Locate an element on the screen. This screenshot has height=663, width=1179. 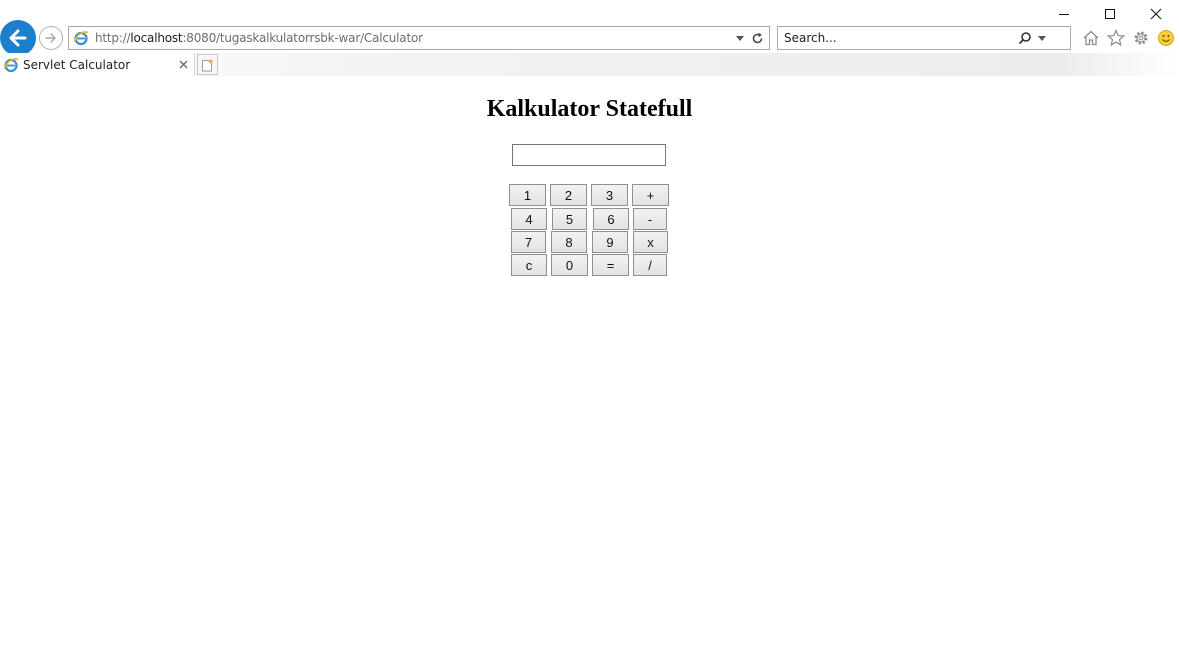
window-controls is located at coordinates (1110, 14).